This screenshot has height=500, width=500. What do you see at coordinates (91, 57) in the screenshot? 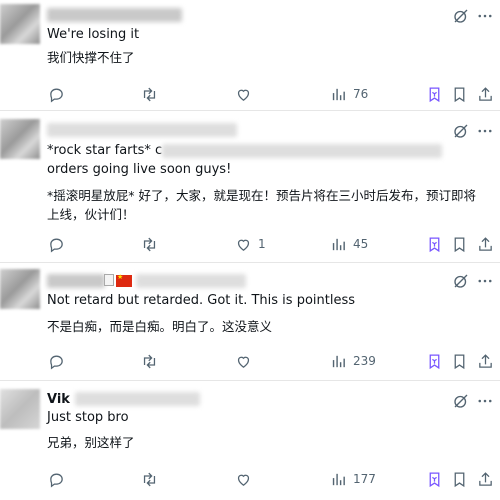
I see `post-text-translation: 我们快撑不住了` at bounding box center [91, 57].